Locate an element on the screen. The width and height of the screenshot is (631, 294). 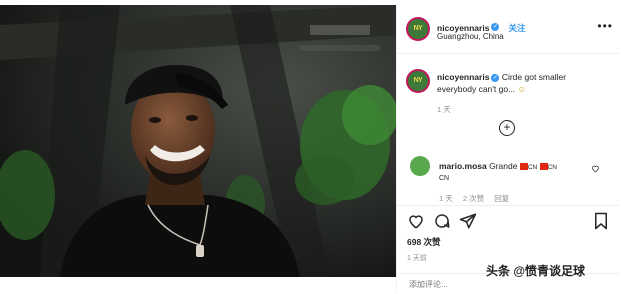
post-location: Guangzhou, China is located at coordinates (470, 36).